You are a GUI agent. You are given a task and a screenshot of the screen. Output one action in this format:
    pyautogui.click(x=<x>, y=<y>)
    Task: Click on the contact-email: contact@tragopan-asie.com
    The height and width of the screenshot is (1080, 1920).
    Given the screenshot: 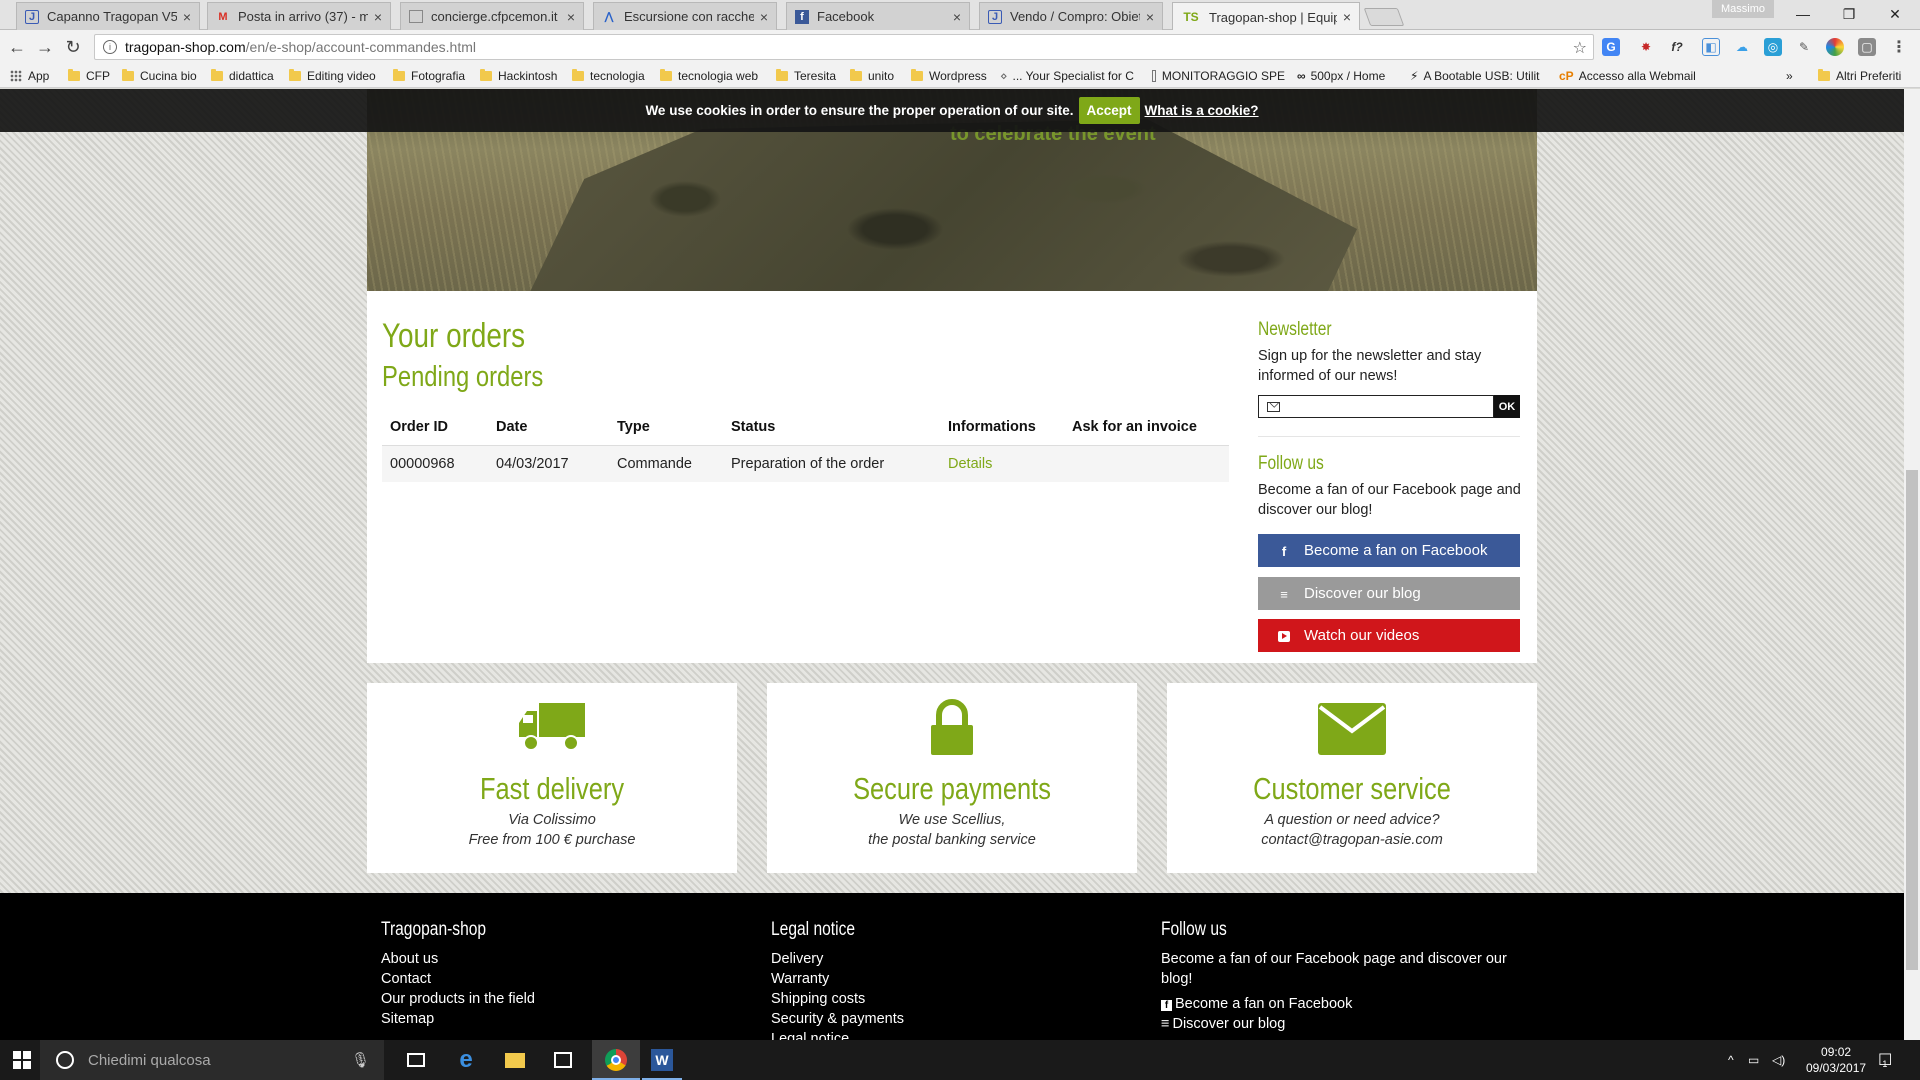 What is the action you would take?
    pyautogui.click(x=1352, y=840)
    